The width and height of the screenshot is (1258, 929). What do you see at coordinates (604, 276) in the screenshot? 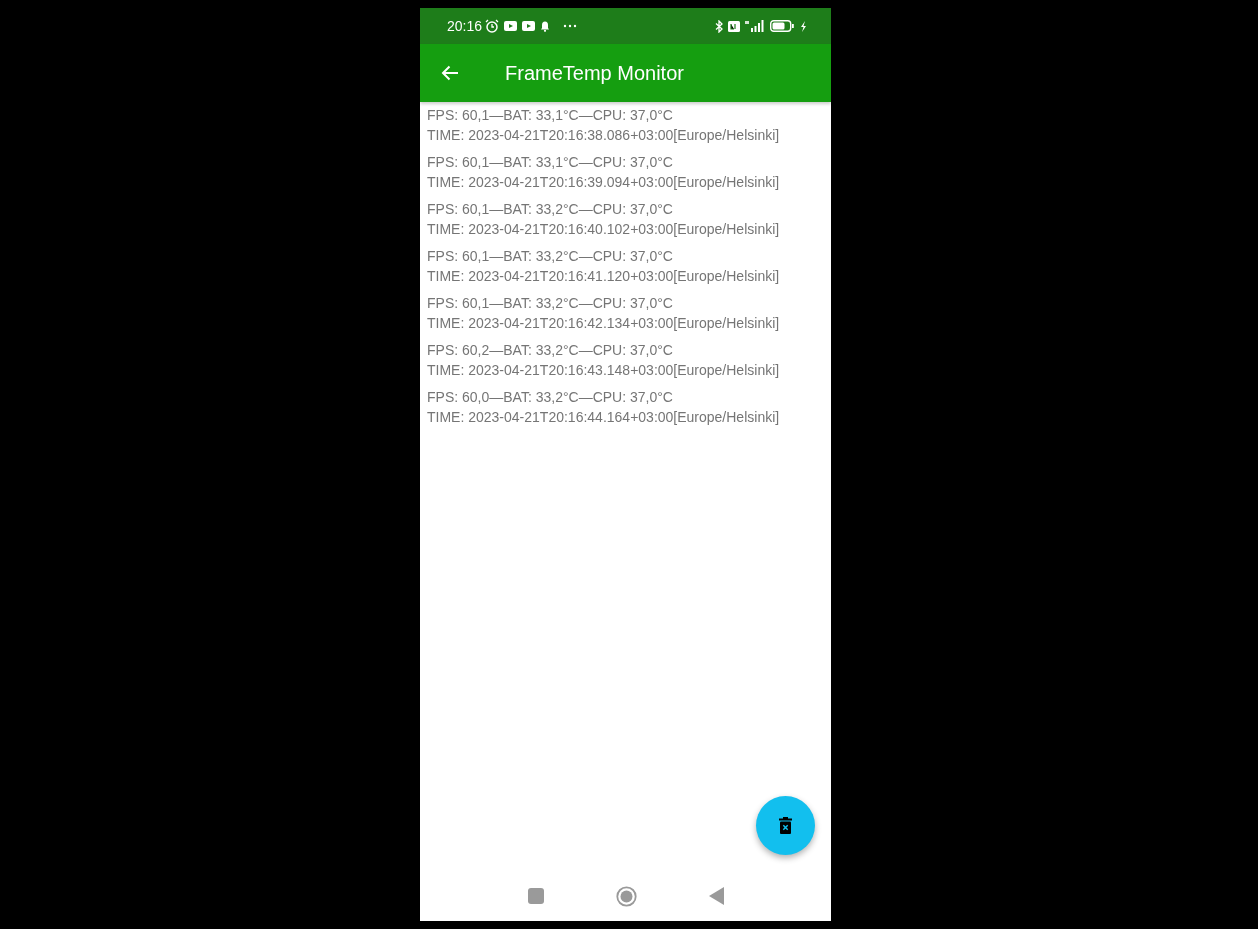
I see `reading-time: TIME: 2023-04-21T20:16:41.120+03:00[Europe/Helsinki]` at bounding box center [604, 276].